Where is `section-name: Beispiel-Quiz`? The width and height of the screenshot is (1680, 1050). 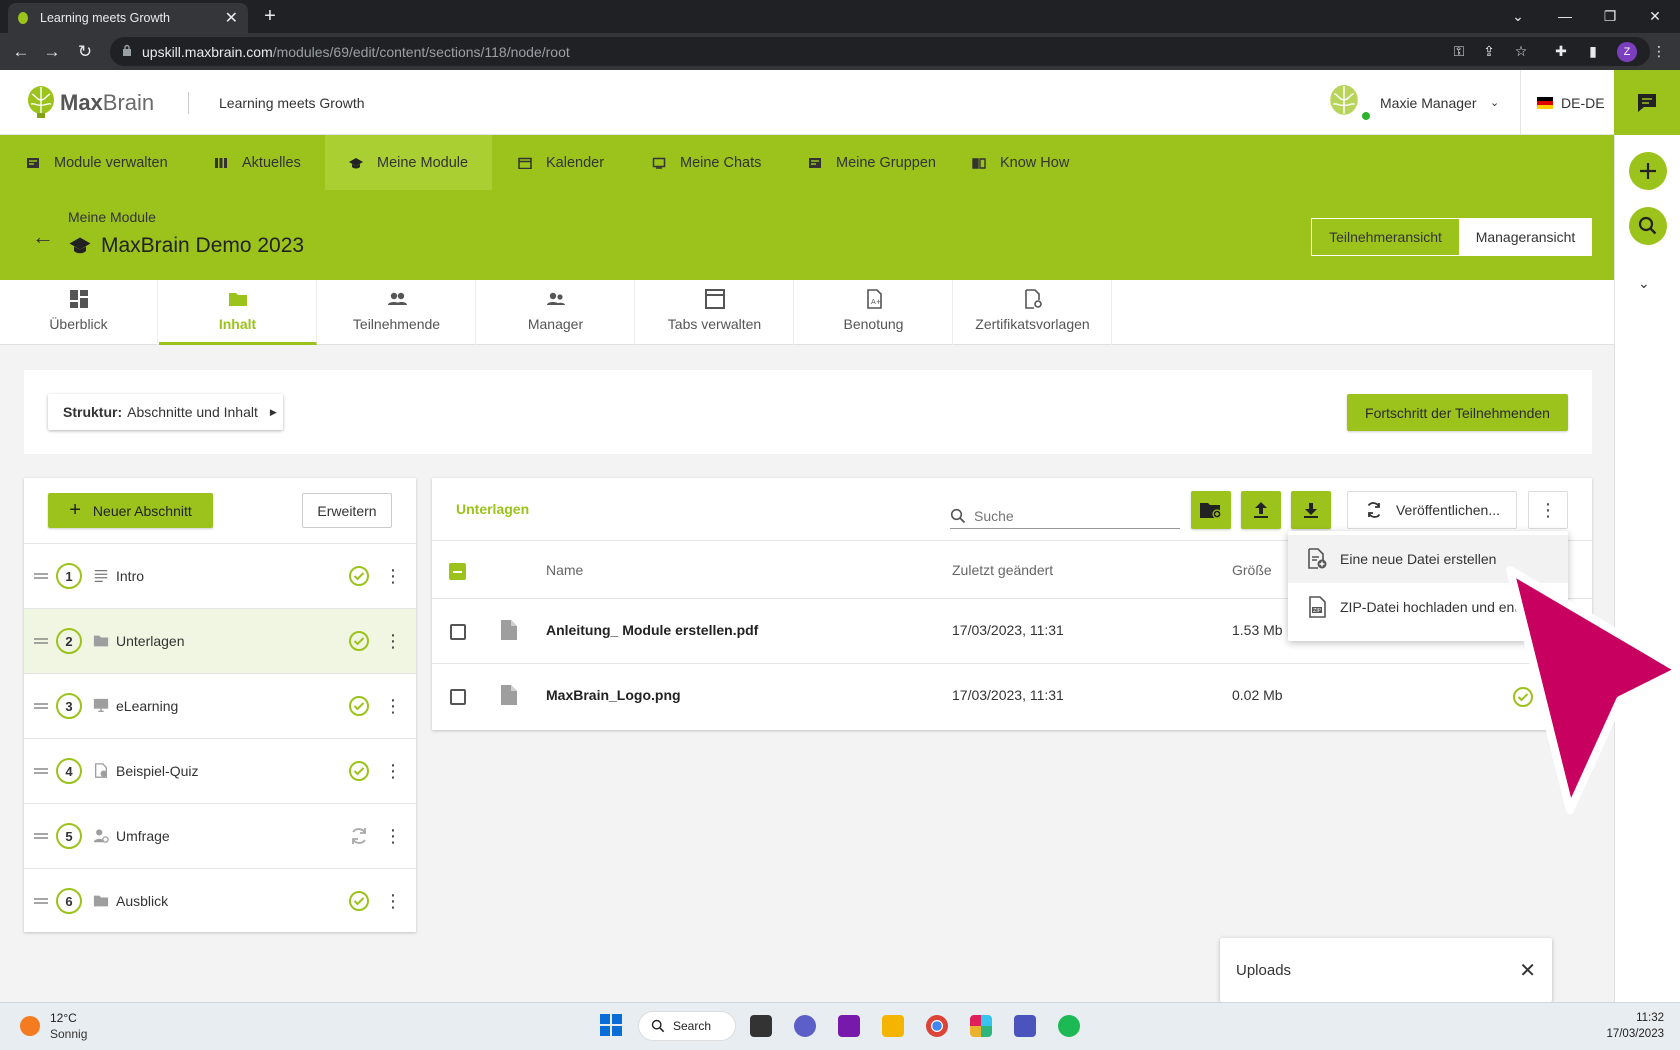
section-name: Beispiel-Quiz is located at coordinates (232, 771).